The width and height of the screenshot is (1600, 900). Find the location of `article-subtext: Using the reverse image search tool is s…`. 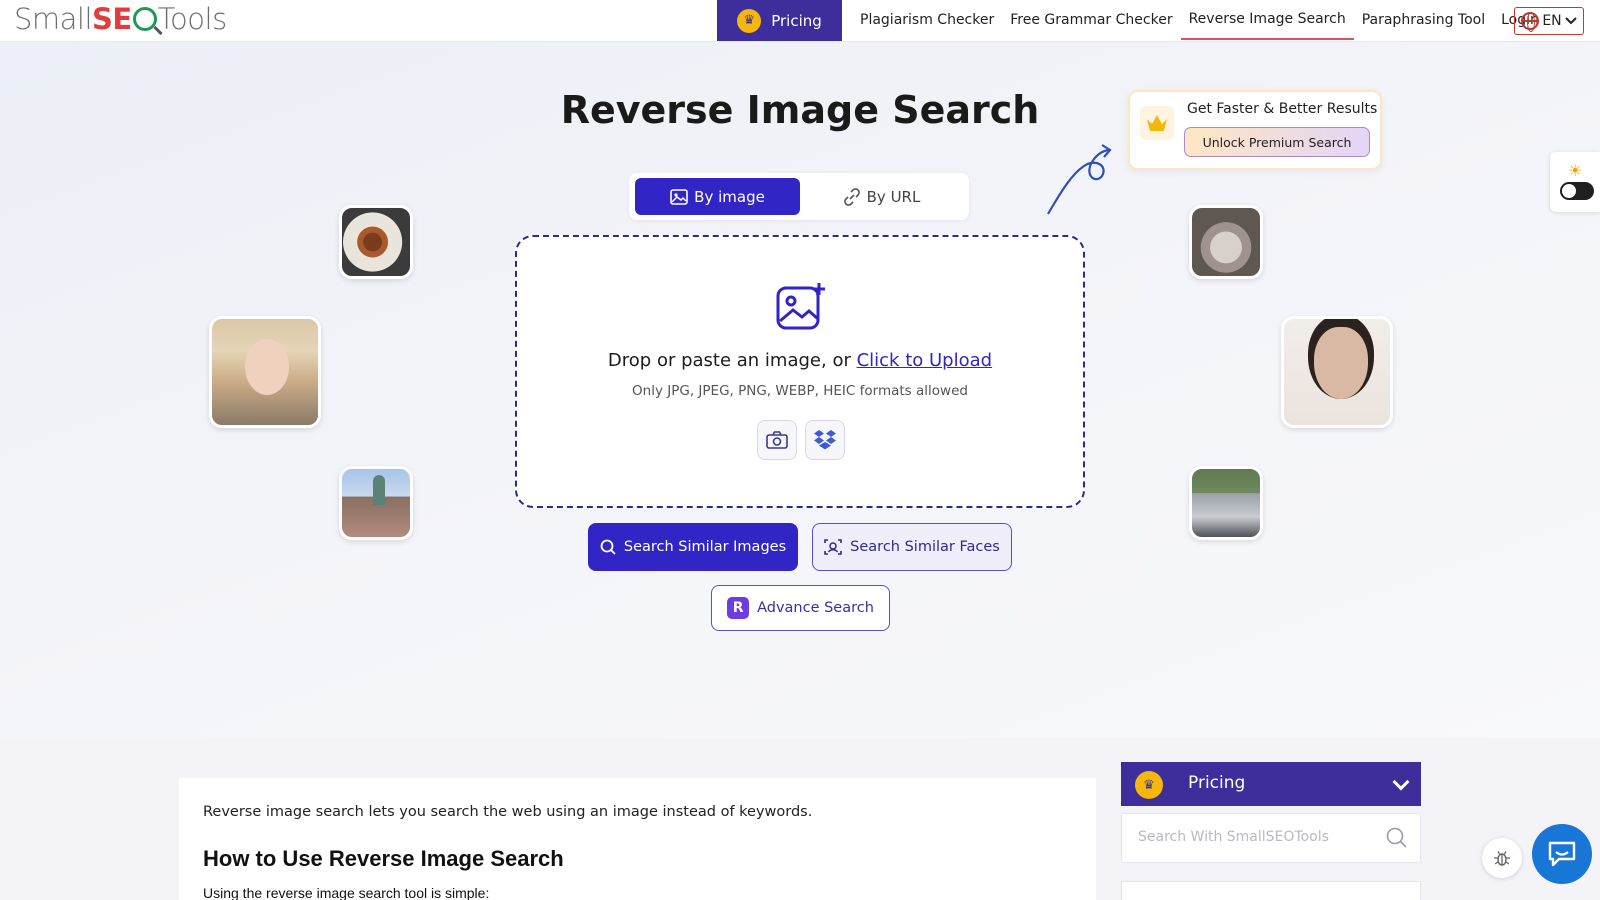

article-subtext: Using the reverse image search tool is s… is located at coordinates (346, 892).